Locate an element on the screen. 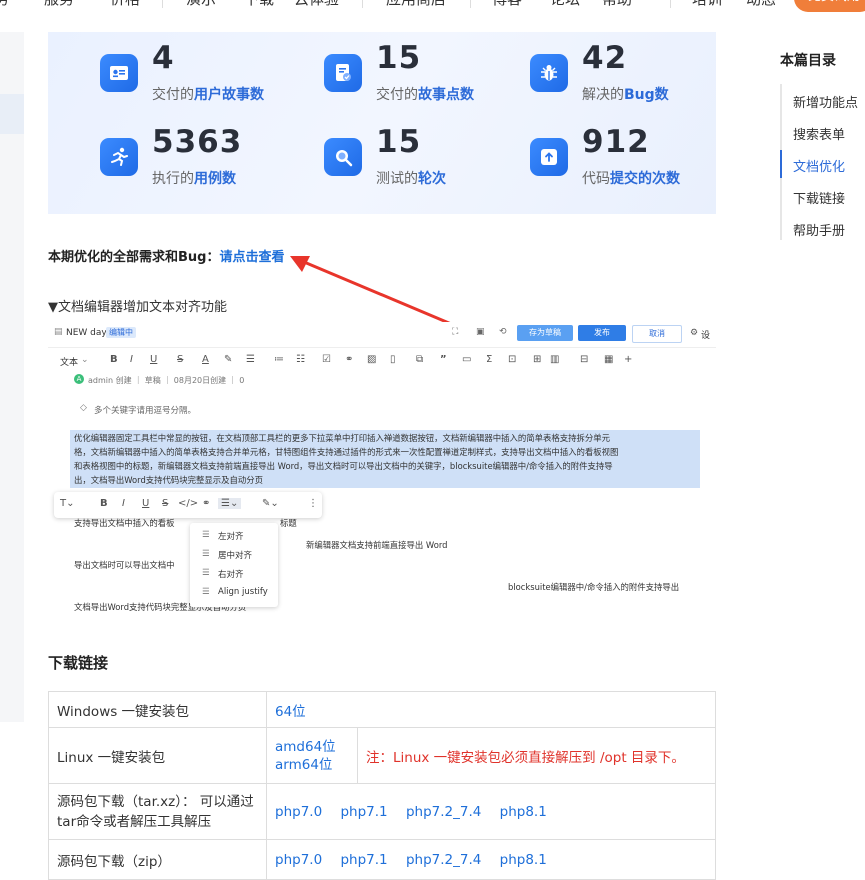  font-color-icon: A is located at coordinates (205, 359).